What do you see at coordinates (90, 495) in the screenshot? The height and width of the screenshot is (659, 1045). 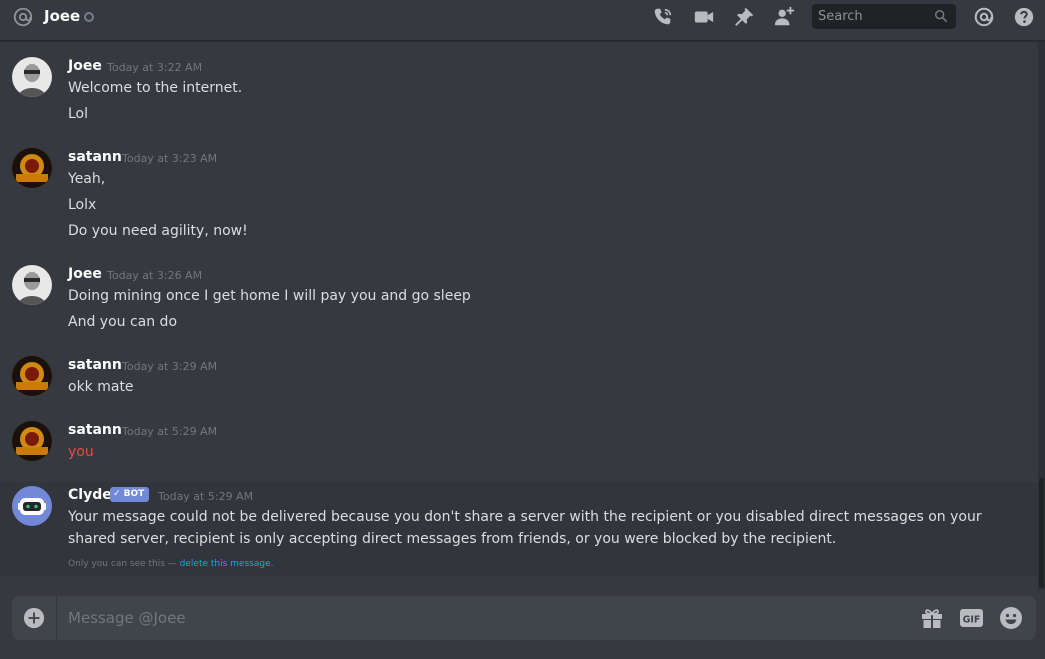 I see `message-author: Clyde` at bounding box center [90, 495].